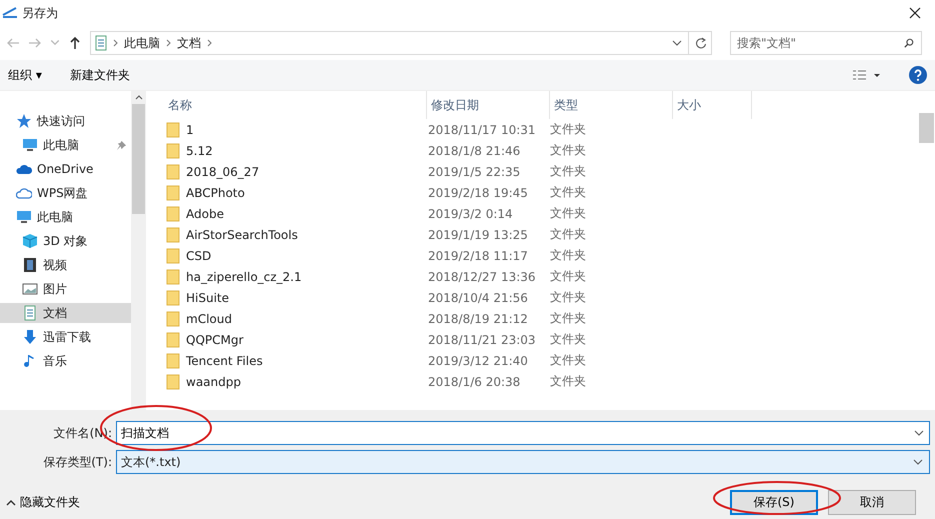 Image resolution: width=935 pixels, height=519 pixels. Describe the element at coordinates (244, 277) in the screenshot. I see `file-name: ha_ziperello_cz_2.1` at that location.